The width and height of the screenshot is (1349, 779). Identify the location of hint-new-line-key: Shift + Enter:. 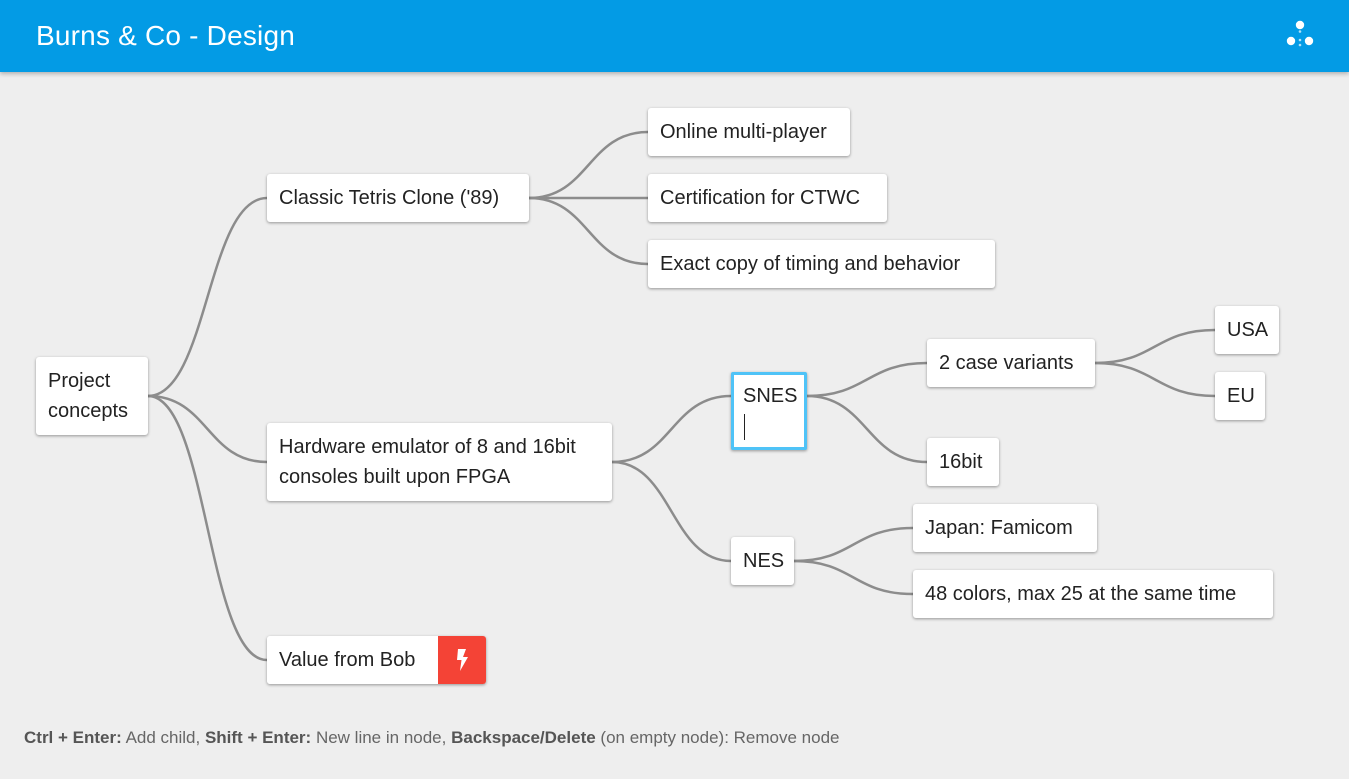
(258, 737).